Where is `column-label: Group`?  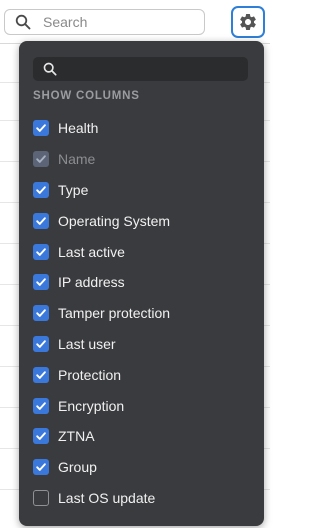
column-label: Group is located at coordinates (77, 467).